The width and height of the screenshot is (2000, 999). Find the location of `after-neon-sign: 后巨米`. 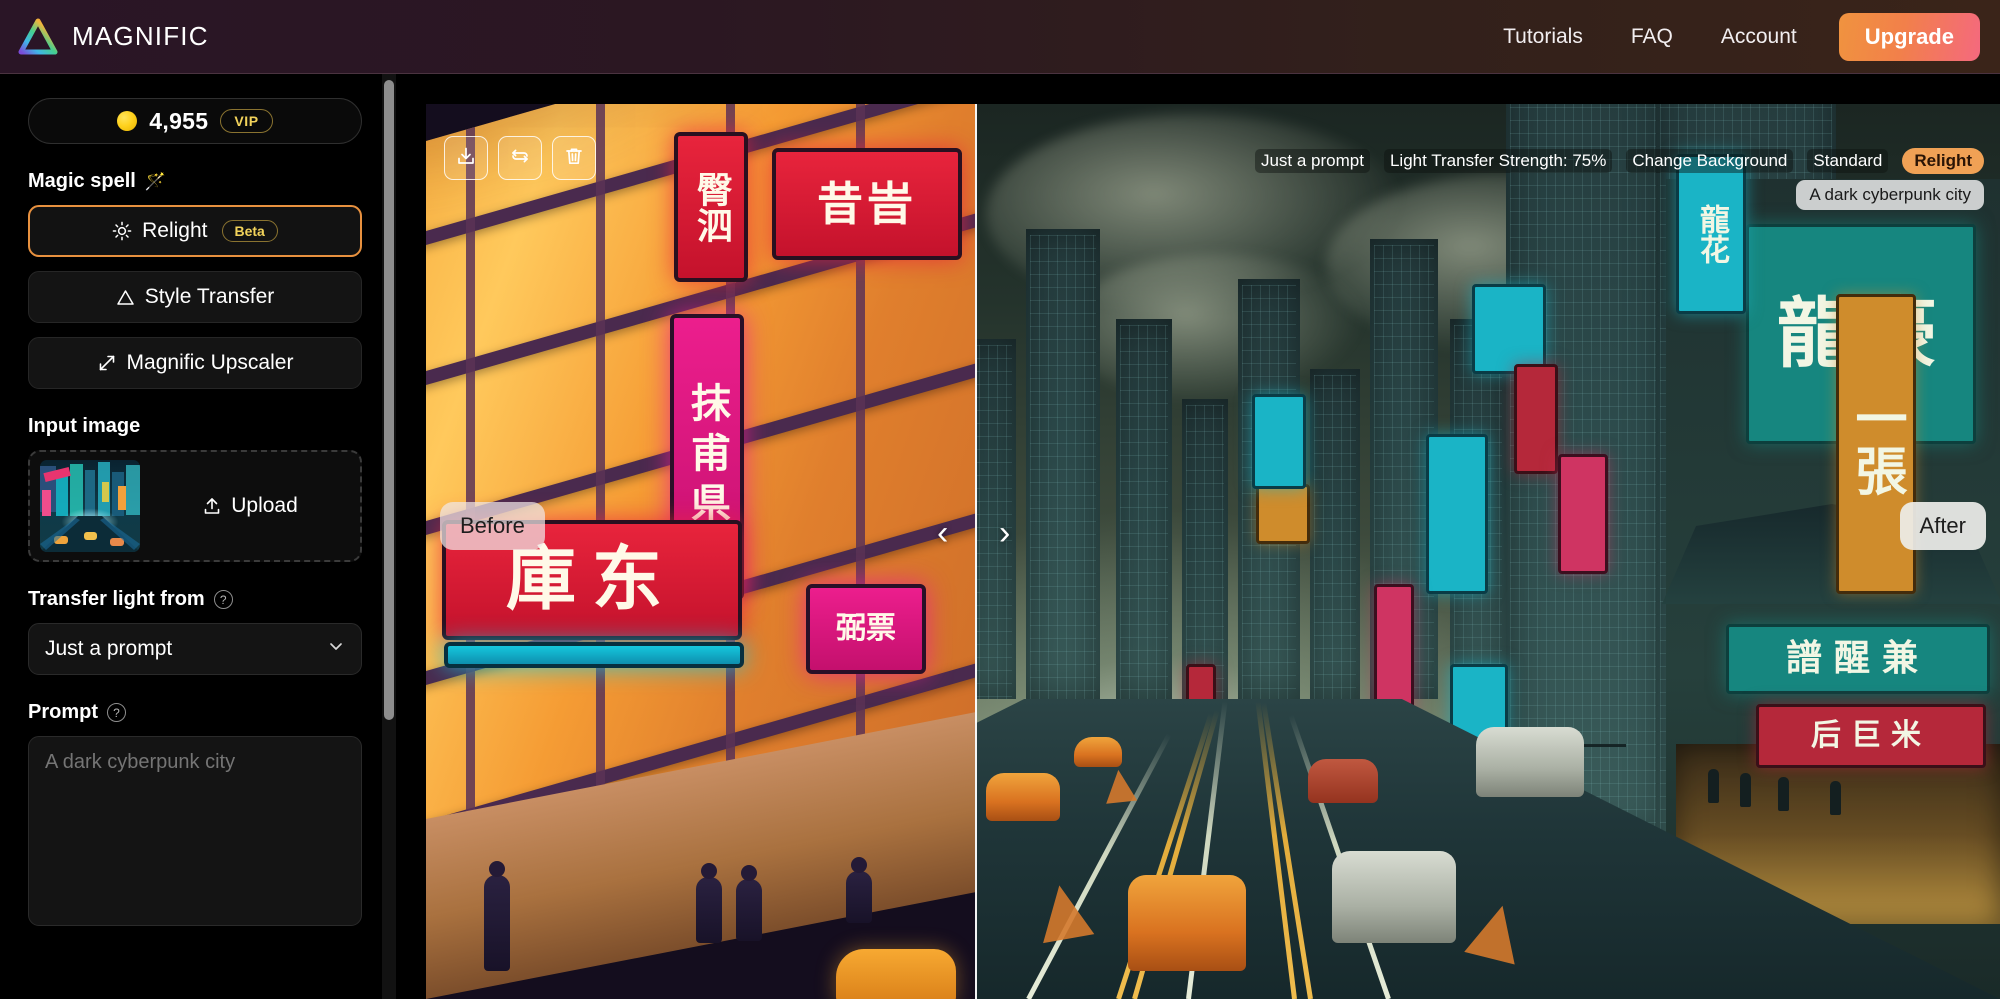

after-neon-sign: 后巨米 is located at coordinates (1871, 736).